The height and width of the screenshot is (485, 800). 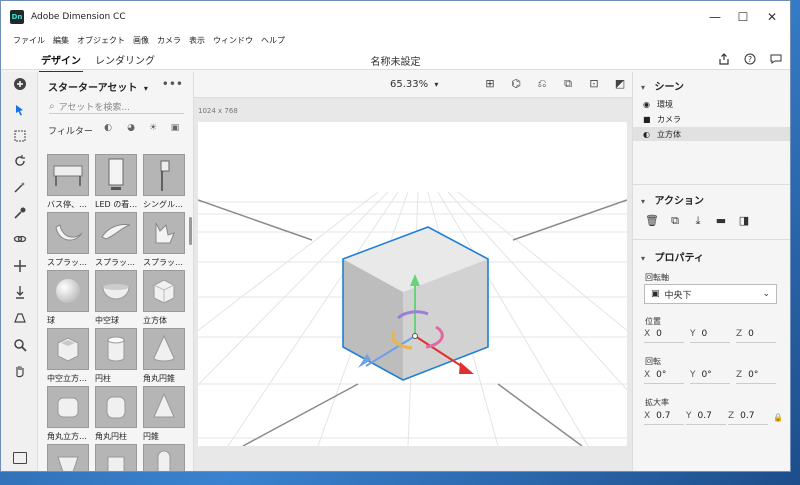 I want to click on scale-y-value: 0.7, so click(x=704, y=416).